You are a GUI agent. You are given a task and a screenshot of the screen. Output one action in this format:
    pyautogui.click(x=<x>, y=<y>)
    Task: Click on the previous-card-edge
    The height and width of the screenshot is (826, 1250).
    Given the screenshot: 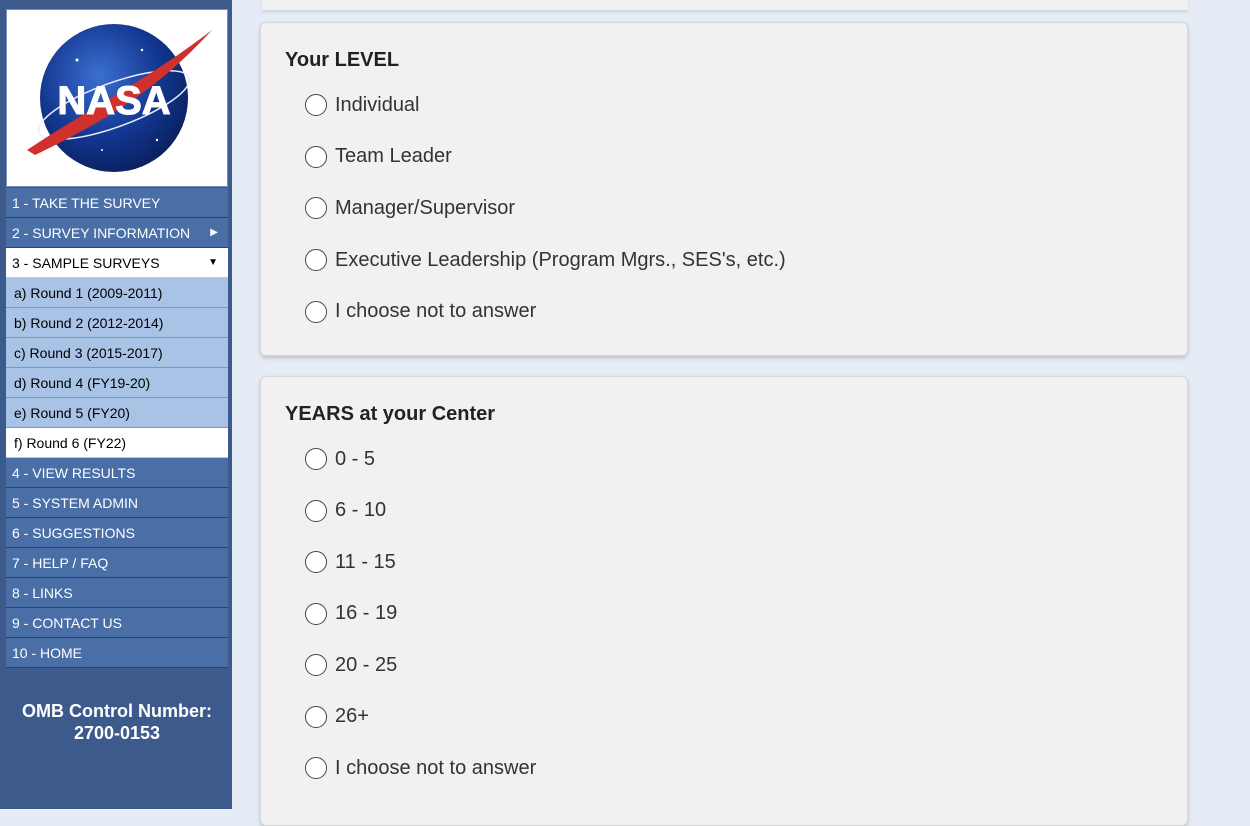 What is the action you would take?
    pyautogui.click(x=725, y=5)
    